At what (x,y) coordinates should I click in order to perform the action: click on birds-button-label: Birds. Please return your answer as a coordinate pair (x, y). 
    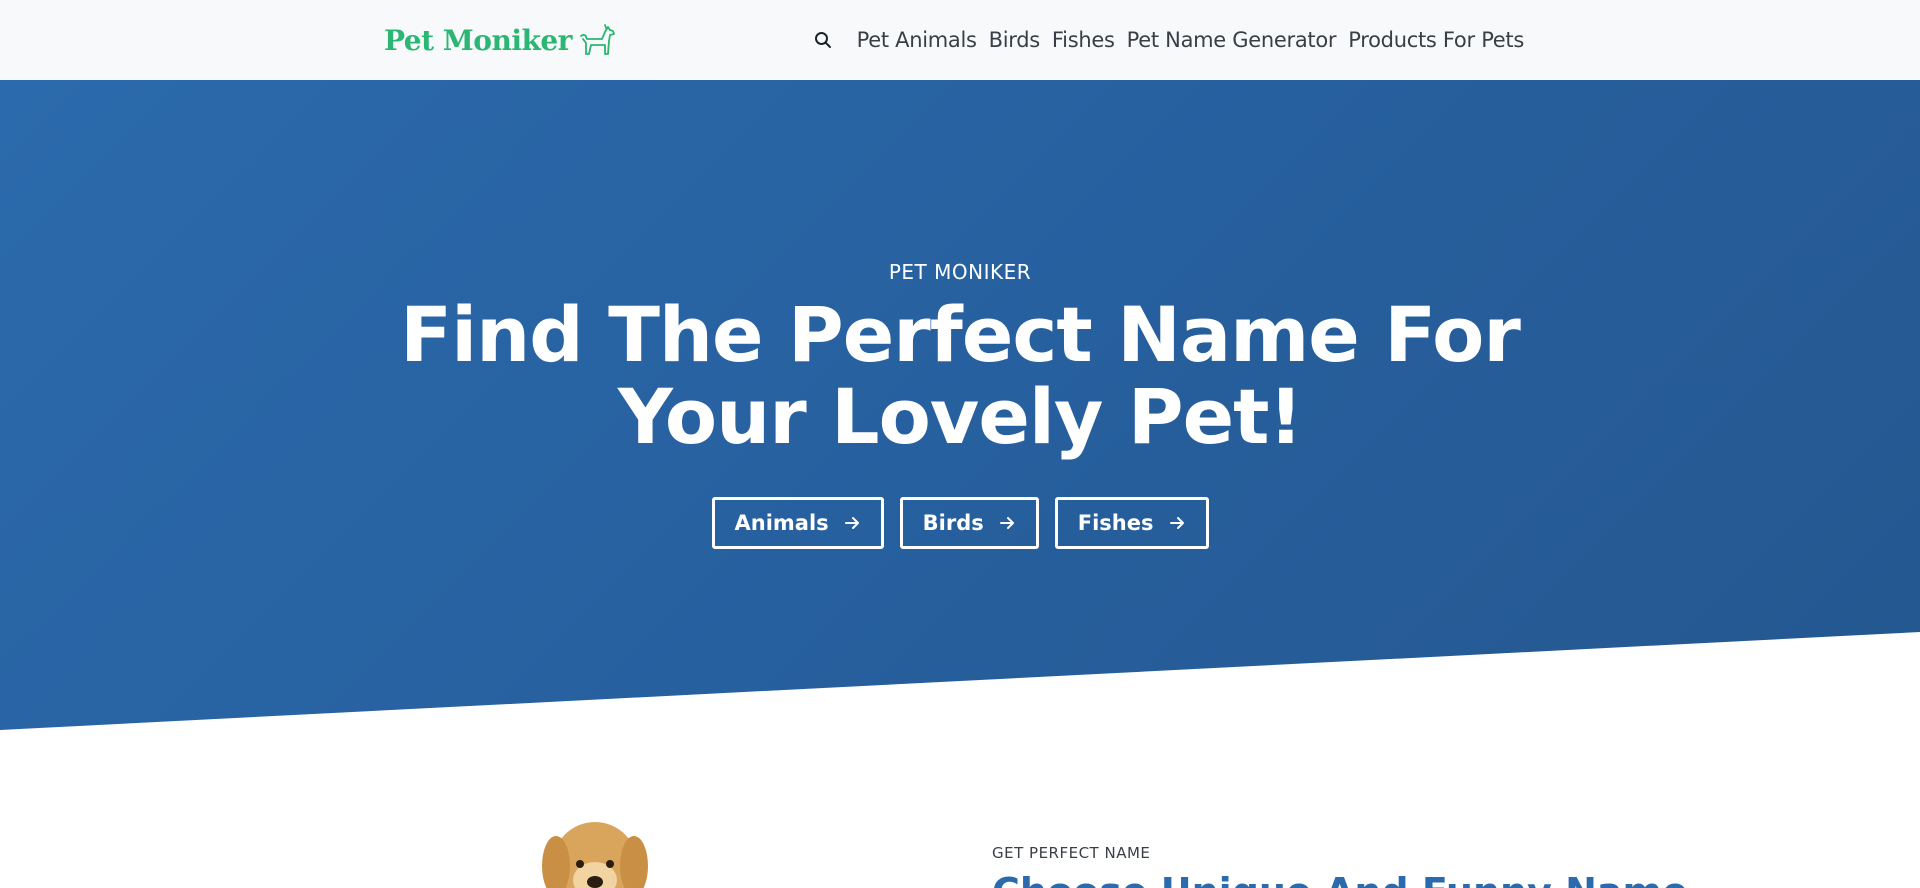
    Looking at the image, I should click on (953, 523).